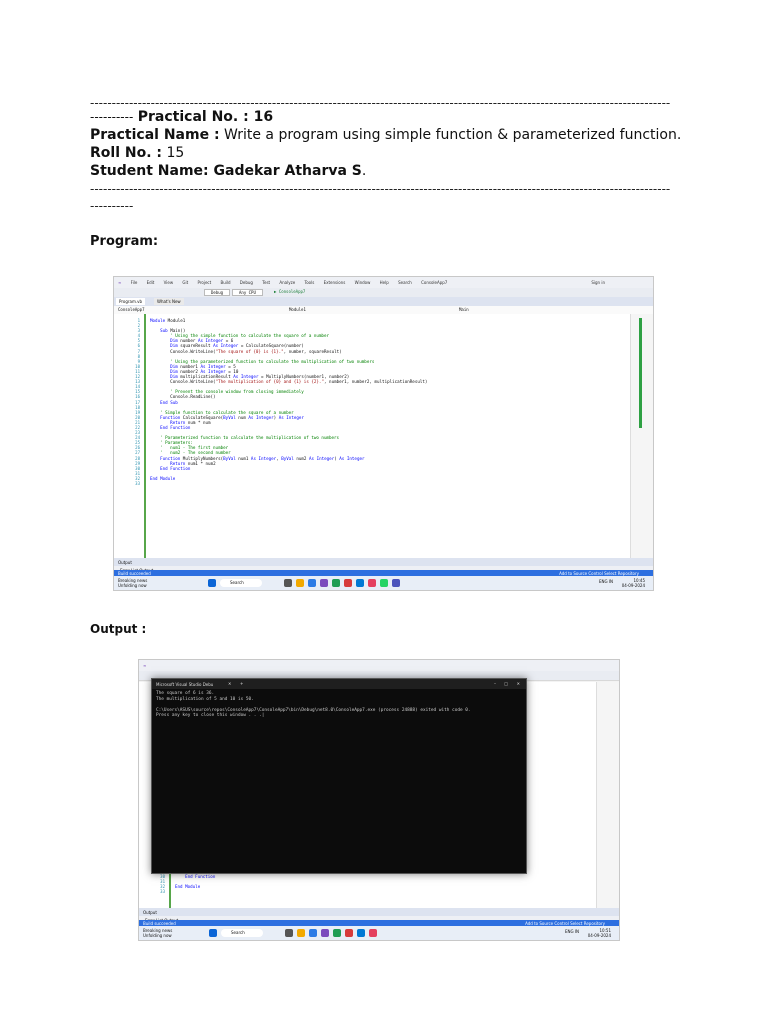  Describe the element at coordinates (300, 583) in the screenshot. I see `folder-icon` at that location.